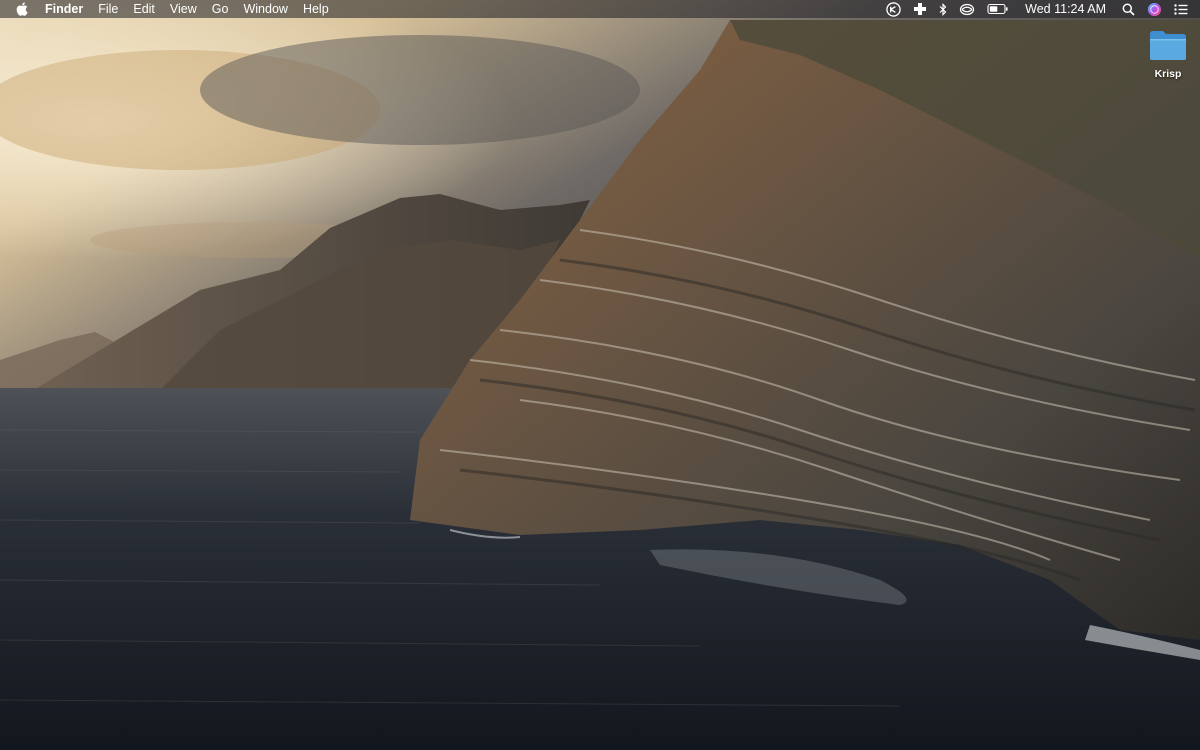 The width and height of the screenshot is (1200, 750). What do you see at coordinates (316, 9) in the screenshot?
I see `menu-help: Help` at bounding box center [316, 9].